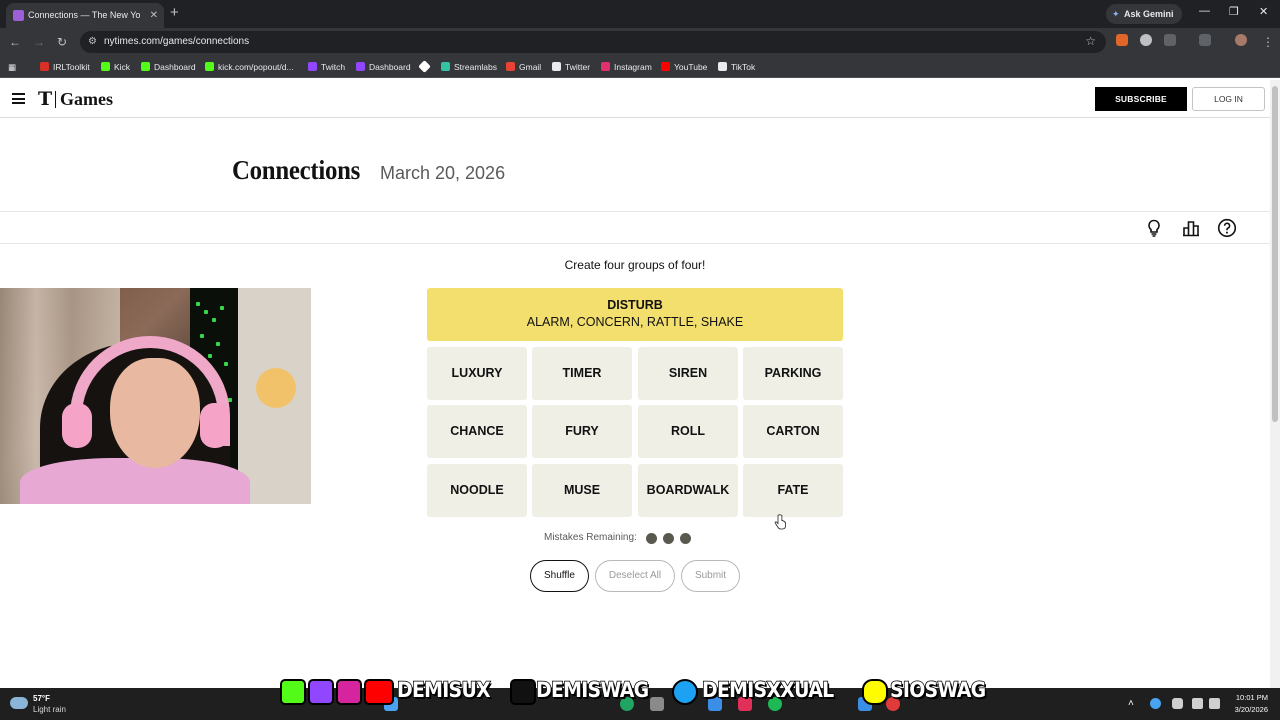  I want to click on restore-icon: ❐, so click(1234, 11).